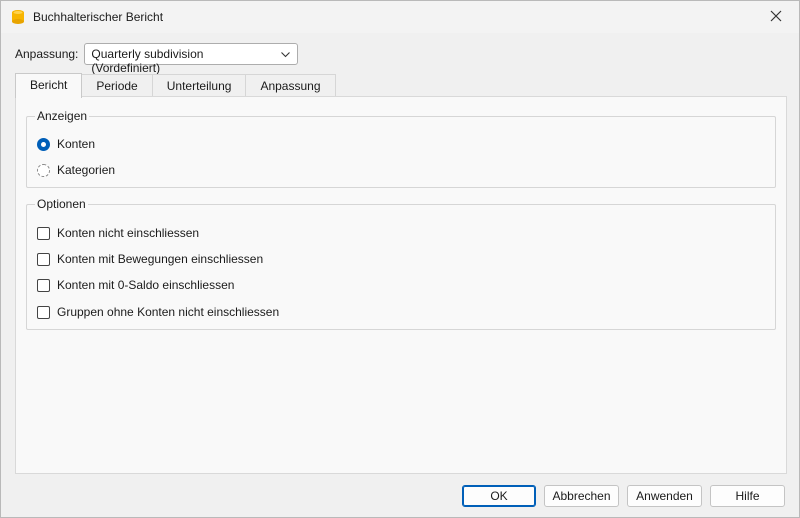 The height and width of the screenshot is (518, 800). What do you see at coordinates (146, 285) in the screenshot?
I see `checkbox-label: Konten mit 0-Saldo einschliessen` at bounding box center [146, 285].